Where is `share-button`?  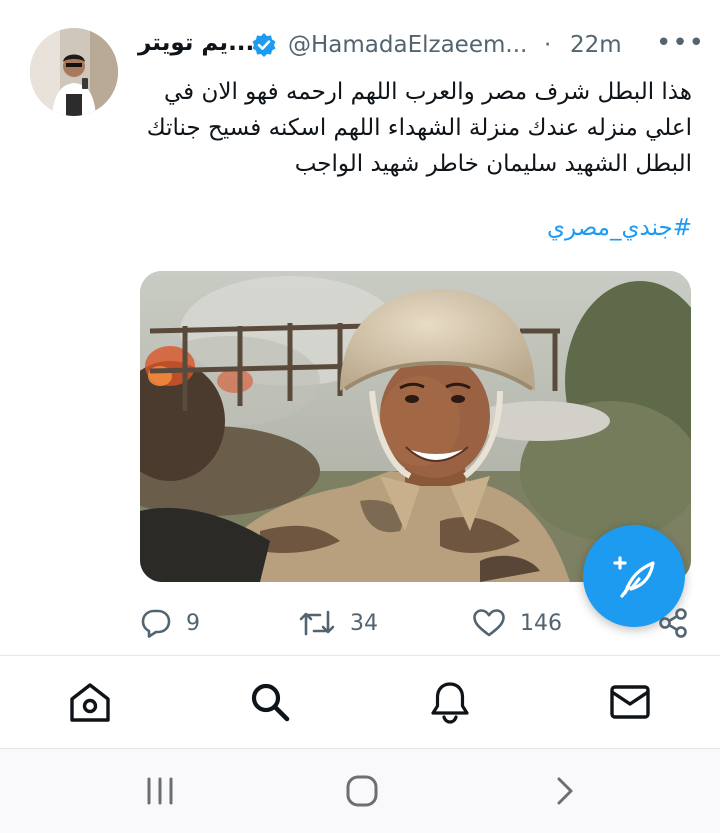 share-button is located at coordinates (673, 623).